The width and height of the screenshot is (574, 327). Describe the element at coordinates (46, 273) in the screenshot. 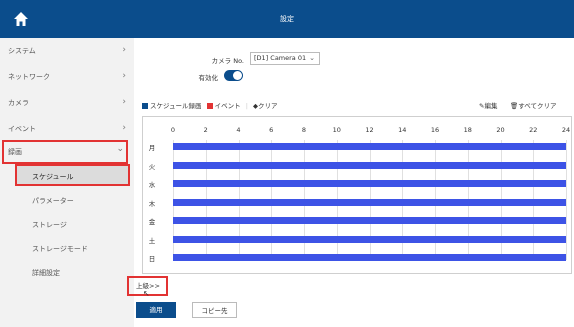

I see `sidebar-subitem-label: 詳細設定` at that location.